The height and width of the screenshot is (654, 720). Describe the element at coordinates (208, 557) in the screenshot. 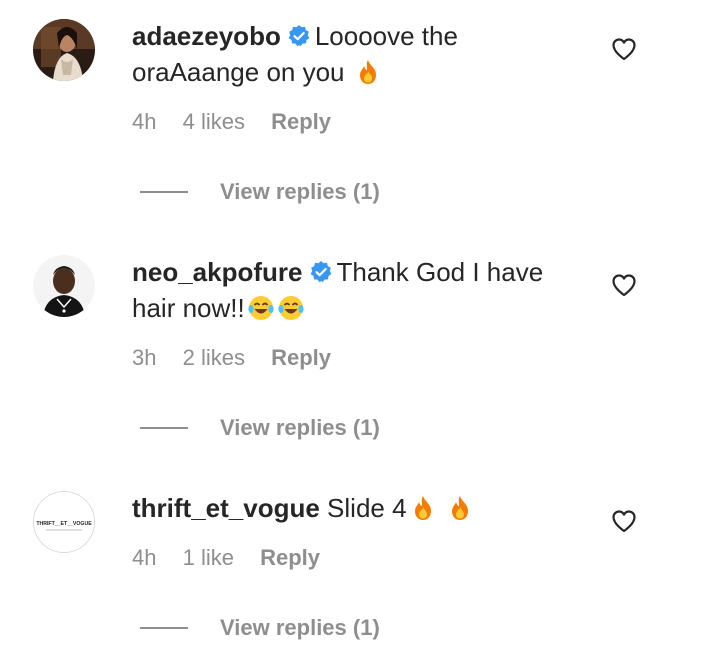

I see `comment-likes: 1 like` at that location.